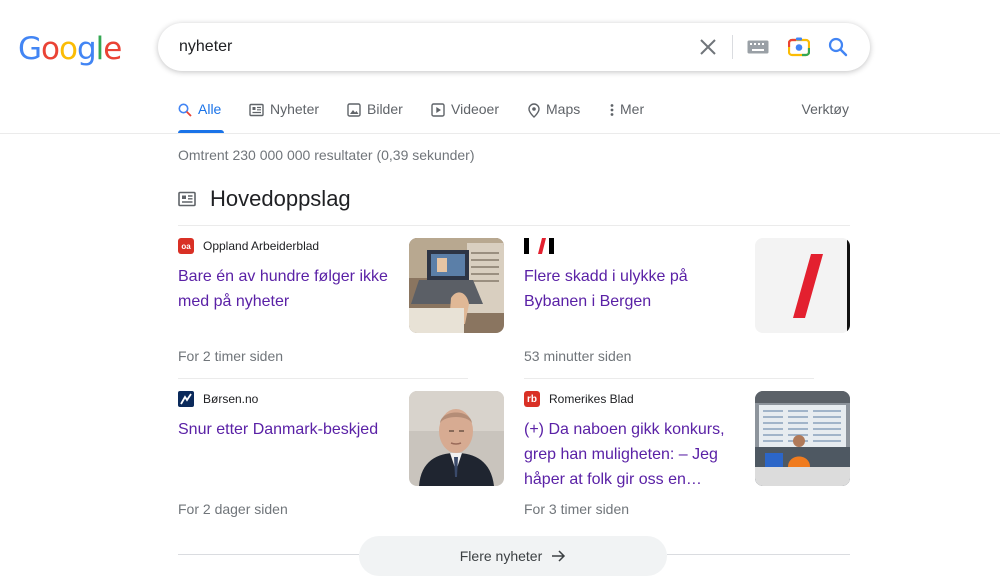  What do you see at coordinates (563, 109) in the screenshot?
I see `tab-label: Maps` at bounding box center [563, 109].